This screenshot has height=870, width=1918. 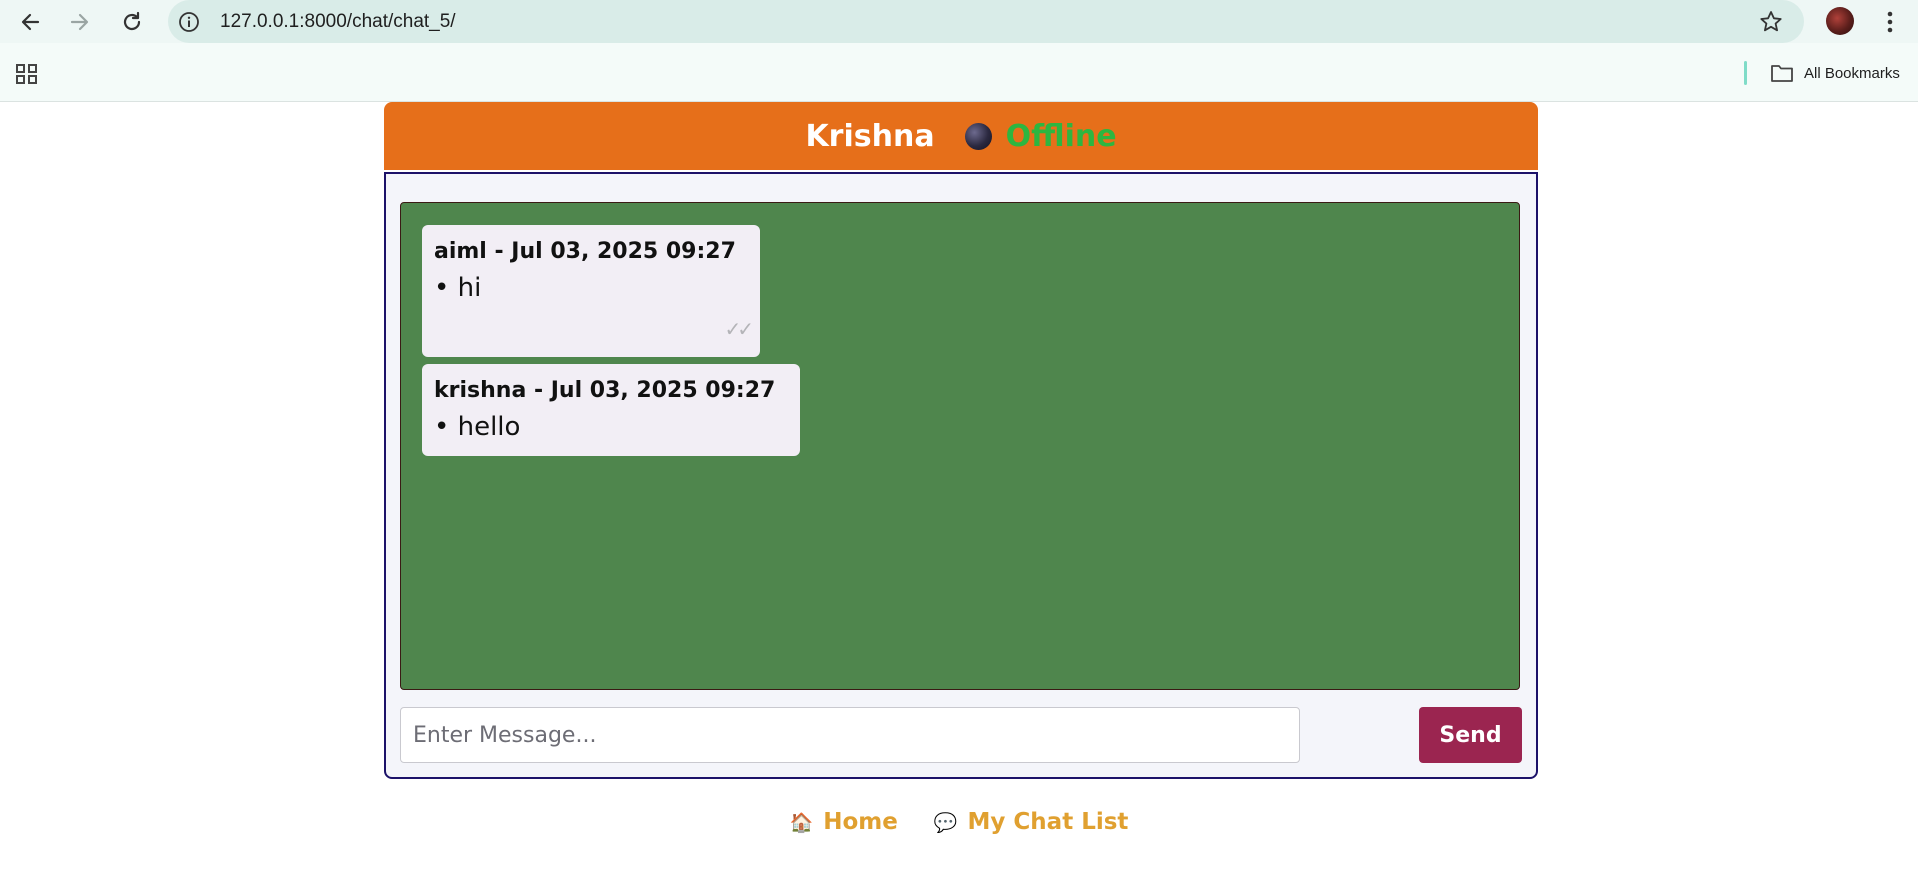 I want to click on message-text: • hi, so click(x=458, y=288).